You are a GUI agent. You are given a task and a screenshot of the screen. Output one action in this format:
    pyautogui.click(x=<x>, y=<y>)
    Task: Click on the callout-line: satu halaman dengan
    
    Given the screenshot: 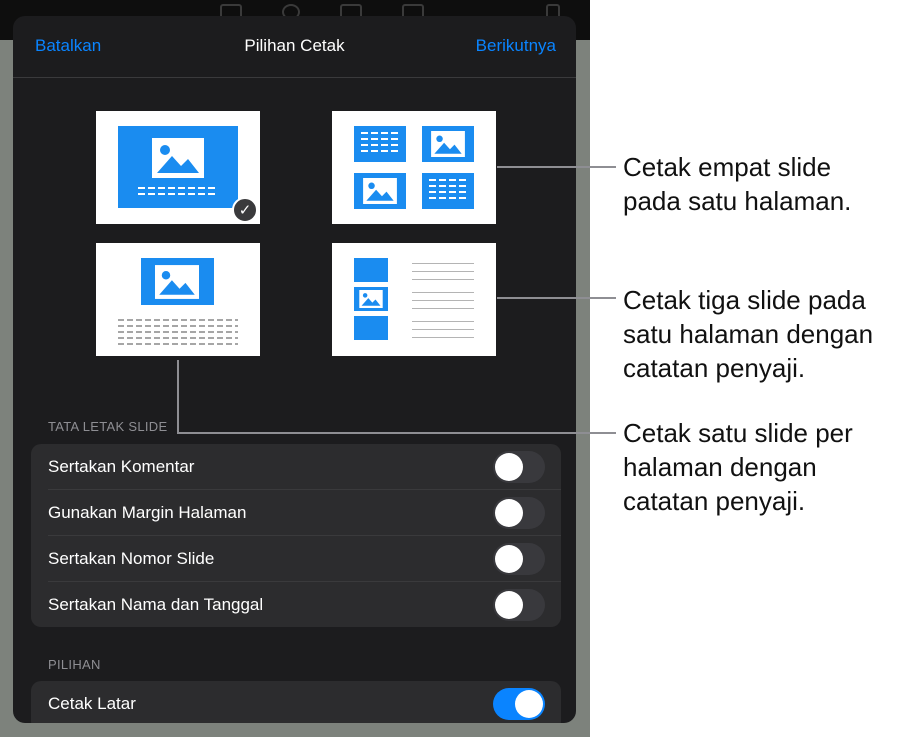 What is the action you would take?
    pyautogui.click(x=748, y=334)
    